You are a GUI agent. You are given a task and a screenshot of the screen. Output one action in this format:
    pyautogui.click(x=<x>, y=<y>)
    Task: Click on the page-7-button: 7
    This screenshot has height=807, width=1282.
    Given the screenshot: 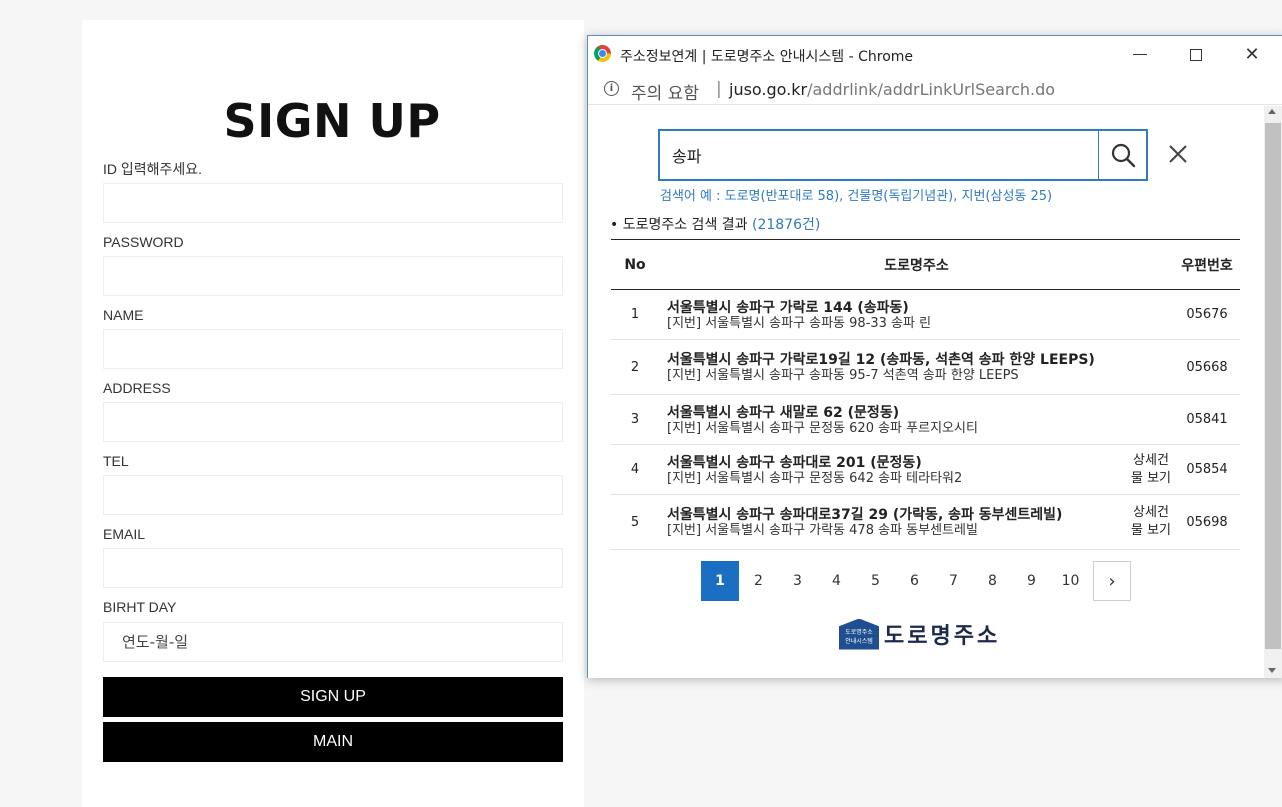 What is the action you would take?
    pyautogui.click(x=953, y=581)
    